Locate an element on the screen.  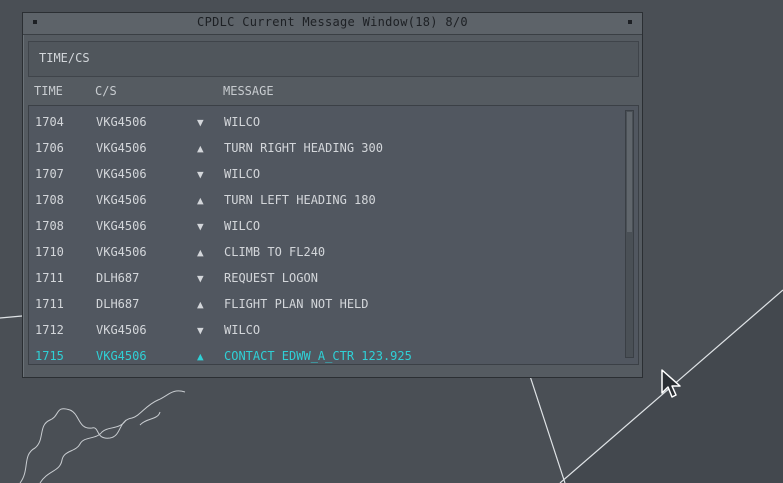
time-cs-header: TIME/CS is located at coordinates (333, 59).